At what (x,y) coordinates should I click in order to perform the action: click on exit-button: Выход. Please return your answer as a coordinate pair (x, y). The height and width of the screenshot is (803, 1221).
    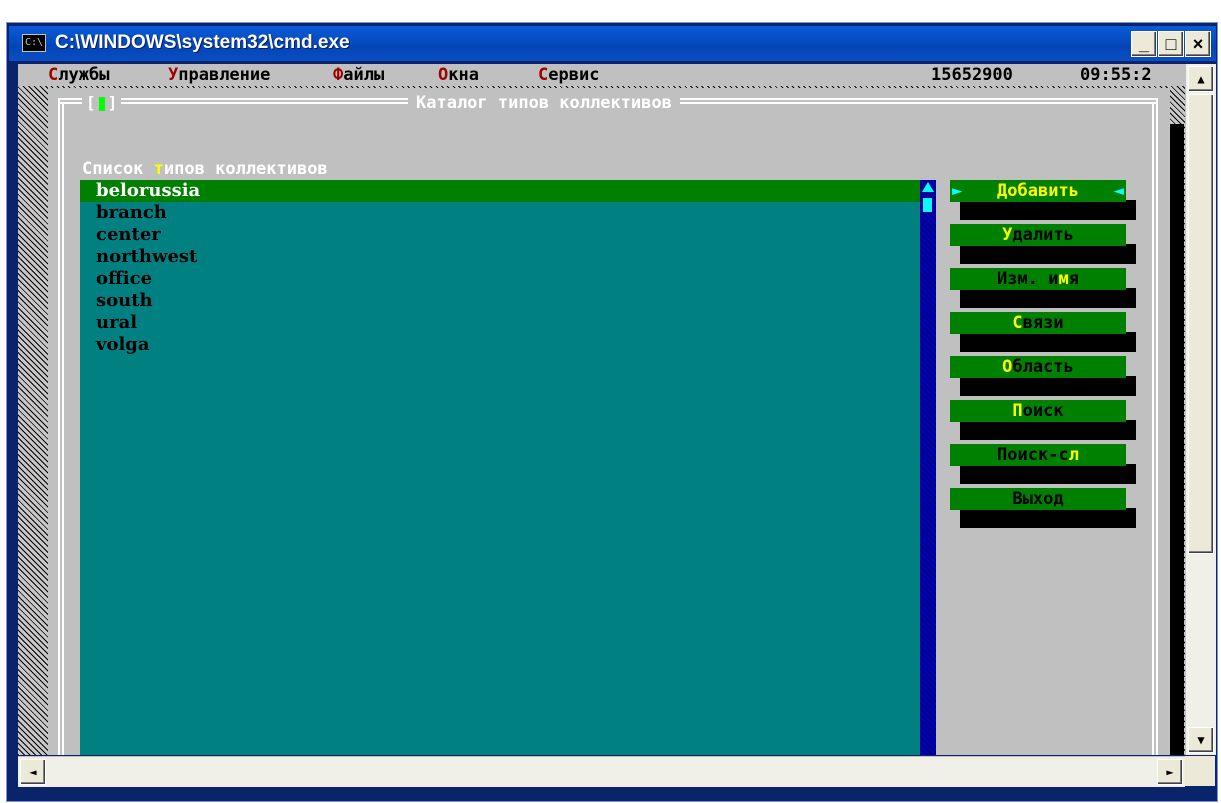
    Looking at the image, I should click on (1038, 499).